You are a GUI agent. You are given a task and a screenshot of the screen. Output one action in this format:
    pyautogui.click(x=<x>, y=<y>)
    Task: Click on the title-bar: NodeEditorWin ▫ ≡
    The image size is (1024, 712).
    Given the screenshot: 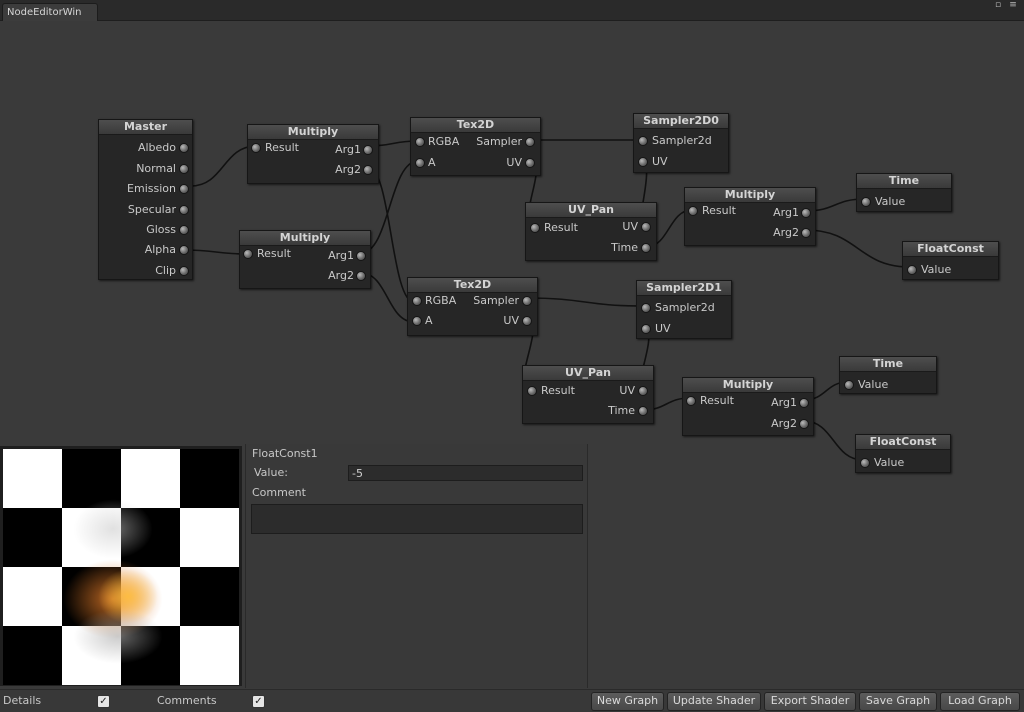 What is the action you would take?
    pyautogui.click(x=512, y=10)
    